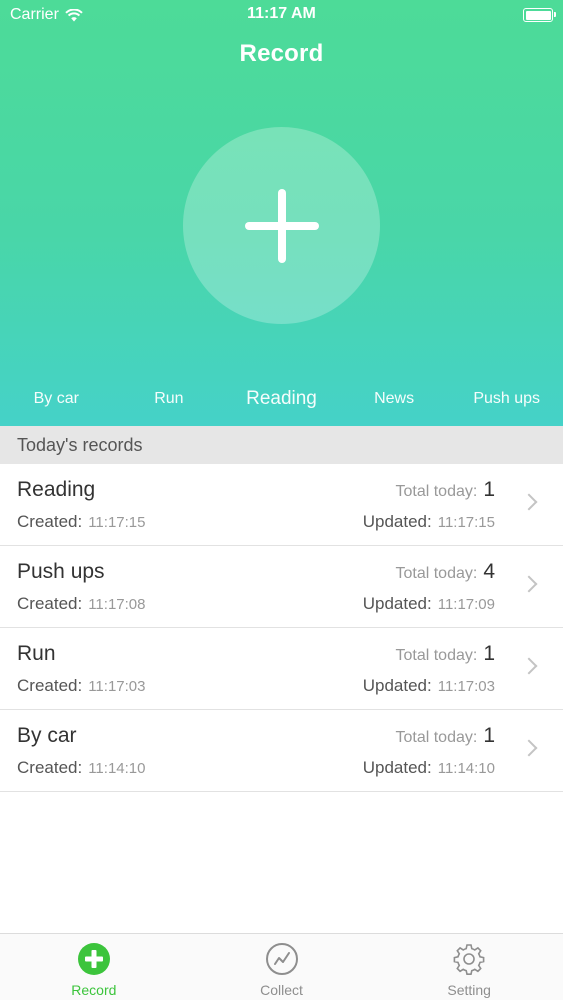 The image size is (563, 1000). What do you see at coordinates (61, 571) in the screenshot?
I see `record-name: Push ups` at bounding box center [61, 571].